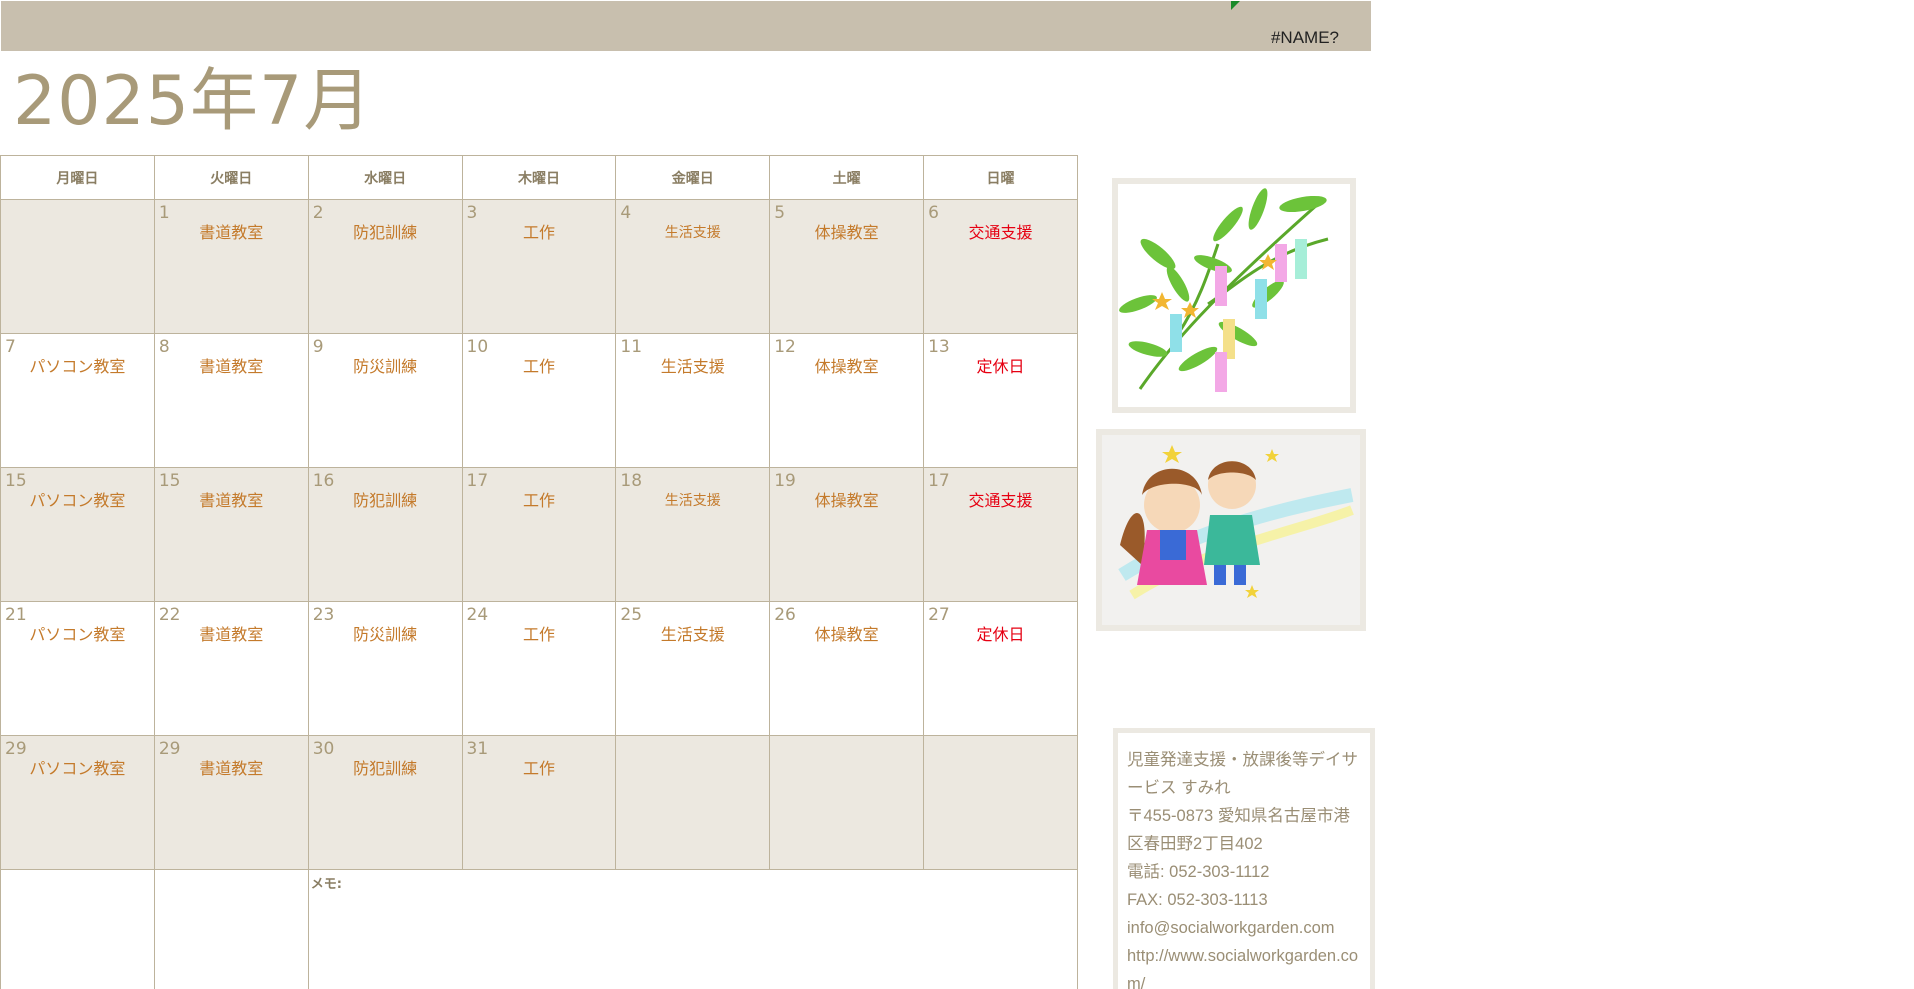  What do you see at coordinates (847, 266) in the screenshot?
I see `day-cell: 5 体操教室` at bounding box center [847, 266].